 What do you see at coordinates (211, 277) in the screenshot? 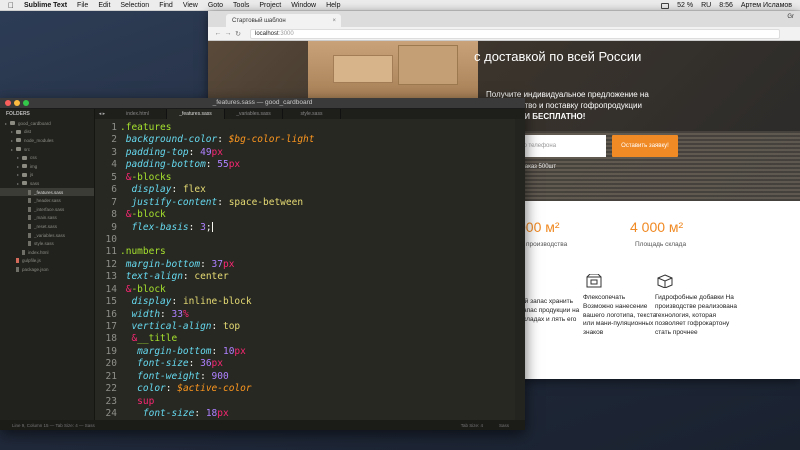
I see `code-token: center` at bounding box center [211, 277].